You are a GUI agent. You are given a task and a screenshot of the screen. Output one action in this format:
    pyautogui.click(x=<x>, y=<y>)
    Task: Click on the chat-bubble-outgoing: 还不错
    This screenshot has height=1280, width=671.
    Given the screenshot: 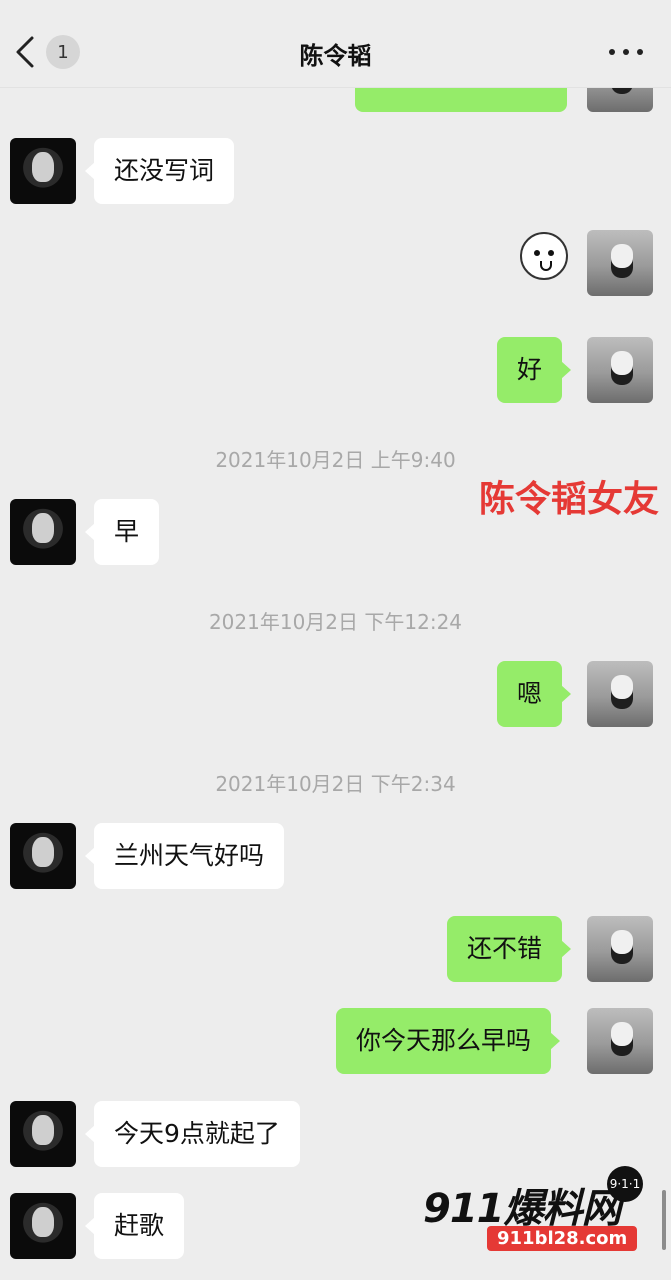 What is the action you would take?
    pyautogui.click(x=509, y=949)
    